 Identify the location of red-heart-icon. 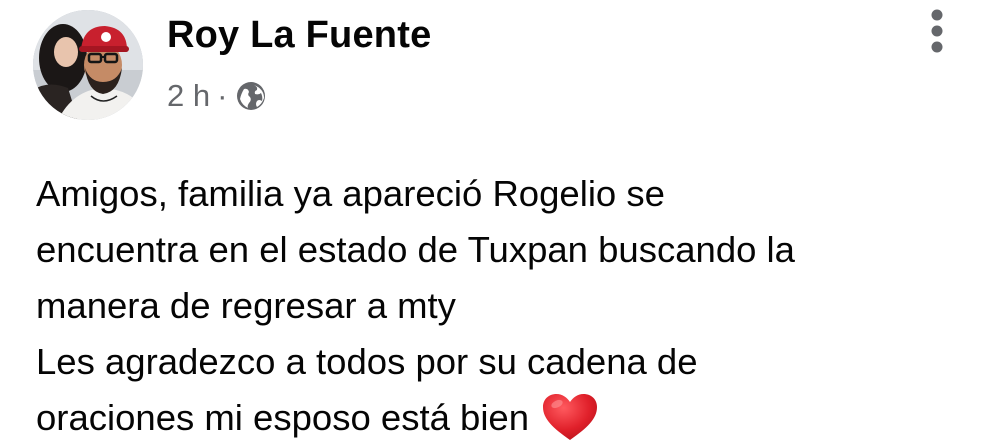
(570, 416).